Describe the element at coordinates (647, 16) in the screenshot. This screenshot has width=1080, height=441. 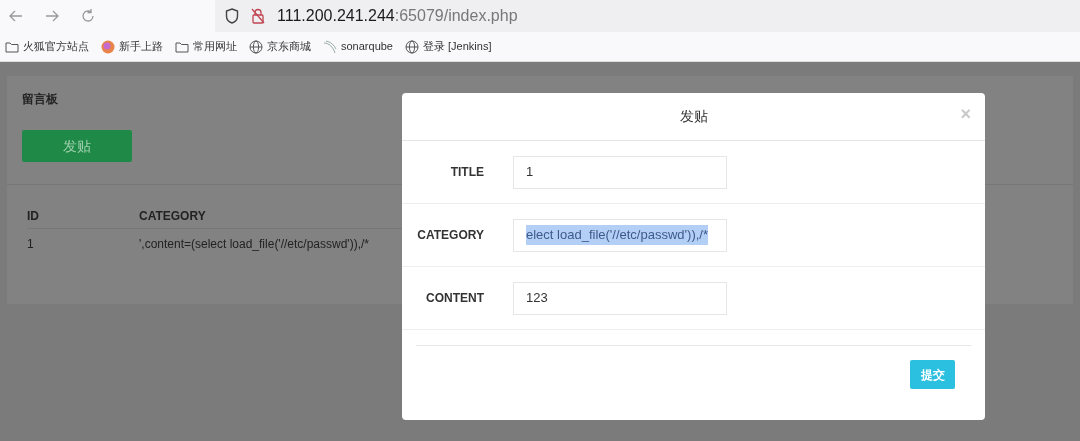
I see `address-bar: 111.200.241.244:65079/index.php` at that location.